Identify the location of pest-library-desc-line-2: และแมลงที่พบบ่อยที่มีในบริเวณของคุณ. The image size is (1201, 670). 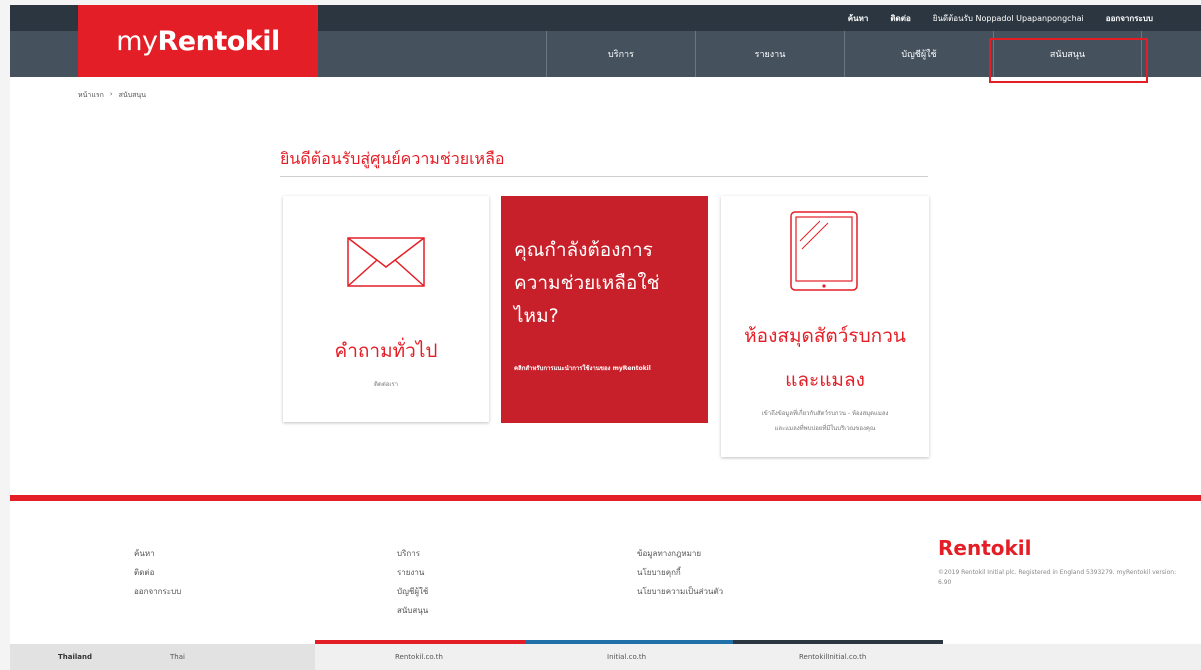
(825, 428).